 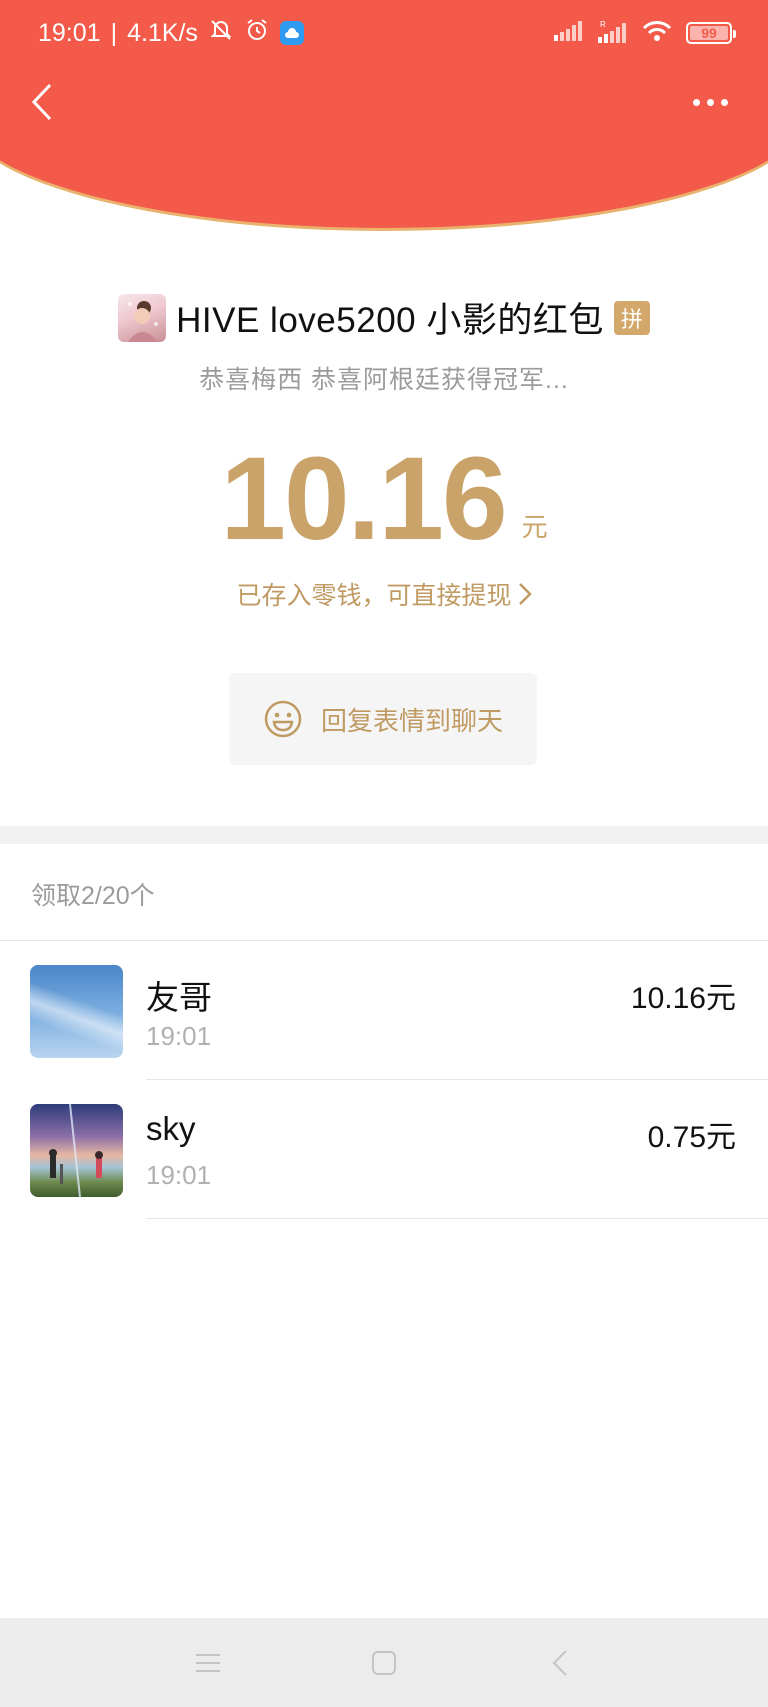 What do you see at coordinates (390, 320) in the screenshot?
I see `sender-name: HIVE love5200 小影的红包` at bounding box center [390, 320].